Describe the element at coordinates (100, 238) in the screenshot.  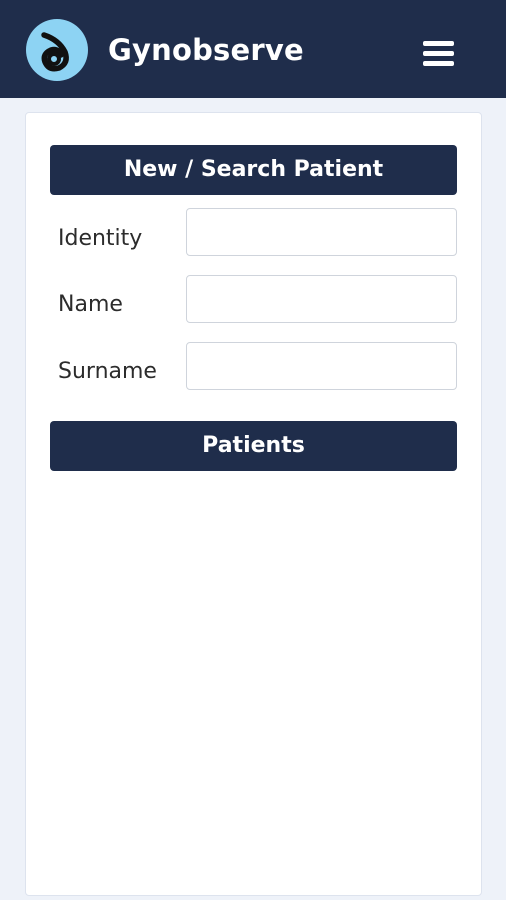
I see `identity-label: Identity` at that location.